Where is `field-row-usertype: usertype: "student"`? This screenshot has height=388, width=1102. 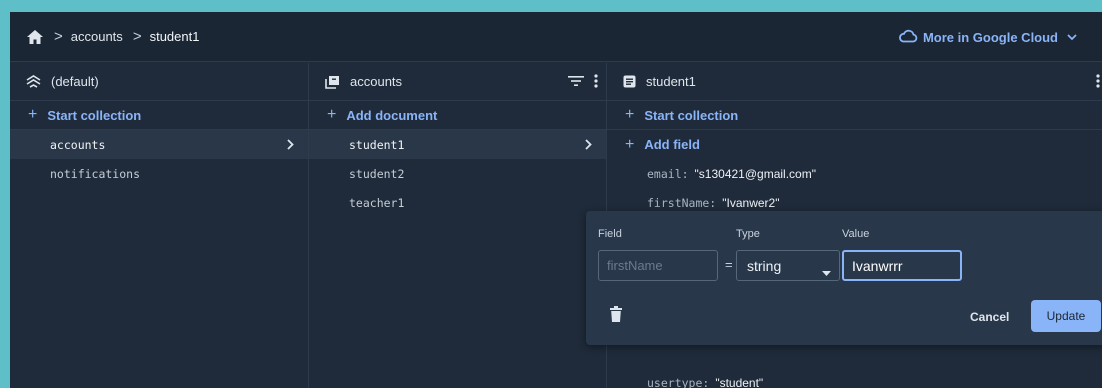
field-row-usertype: usertype: "student" is located at coordinates (685, 380).